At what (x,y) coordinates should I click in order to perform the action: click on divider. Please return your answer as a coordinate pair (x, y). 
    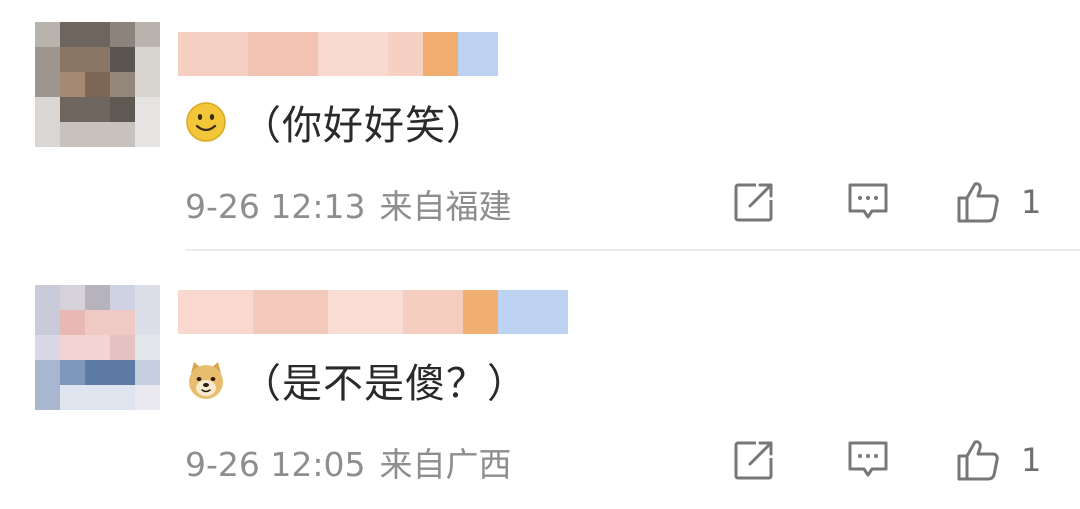
    Looking at the image, I should click on (632, 250).